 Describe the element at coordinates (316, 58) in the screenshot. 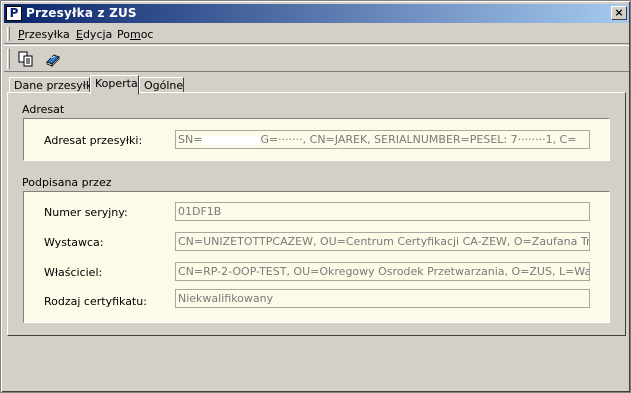

I see `toolbar` at that location.